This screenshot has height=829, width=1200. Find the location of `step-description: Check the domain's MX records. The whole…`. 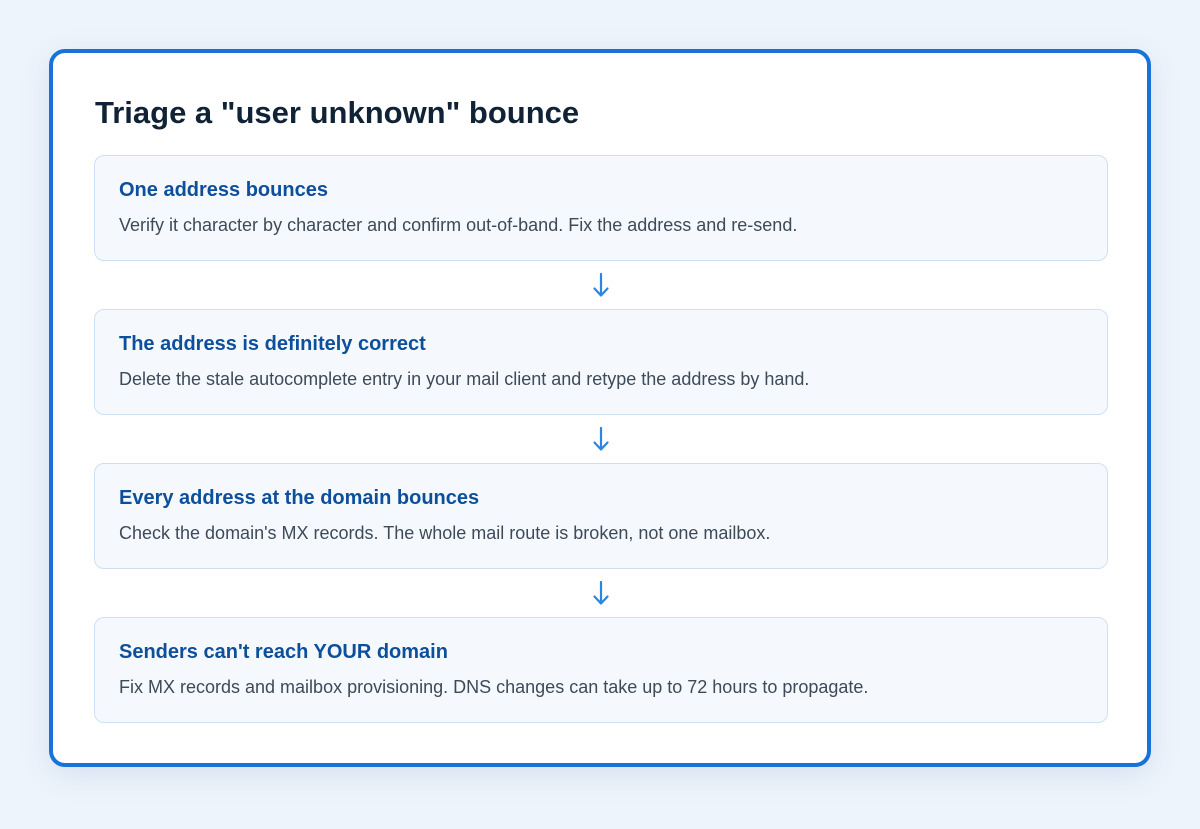

step-description: Check the domain's MX records. The whole… is located at coordinates (445, 533).